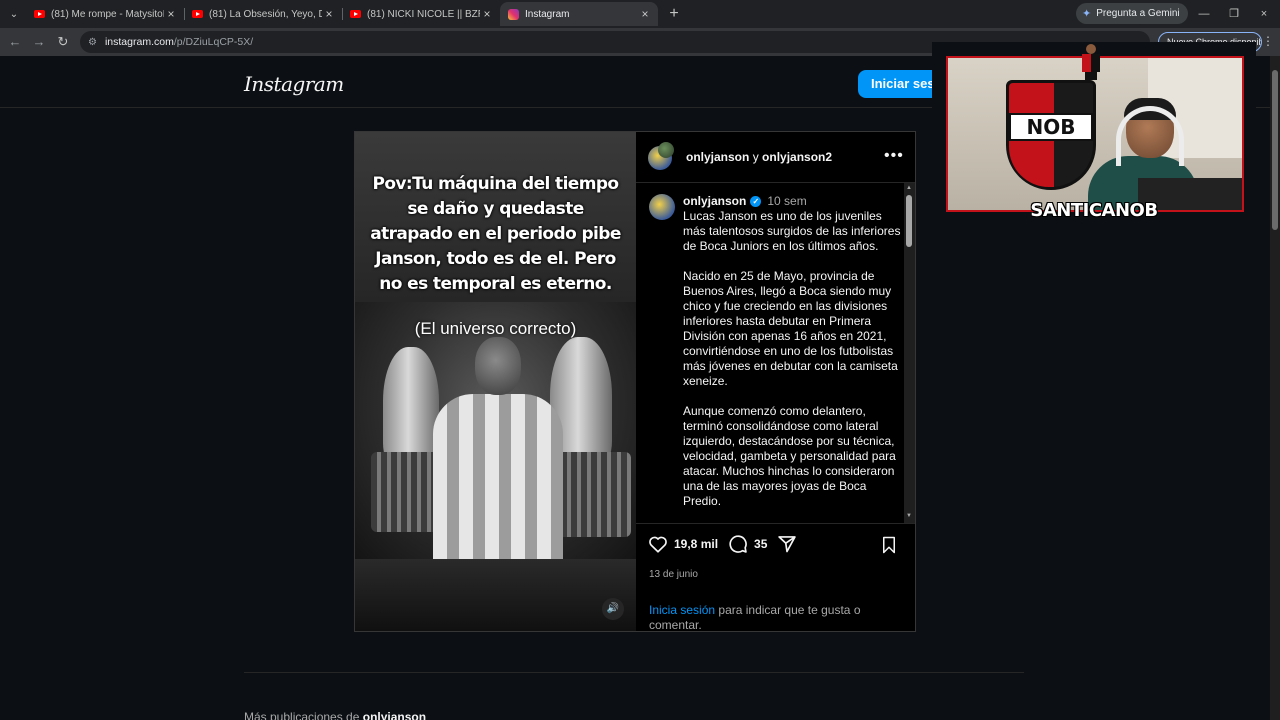 The image size is (1280, 720). I want to click on share-icon, so click(787, 544).